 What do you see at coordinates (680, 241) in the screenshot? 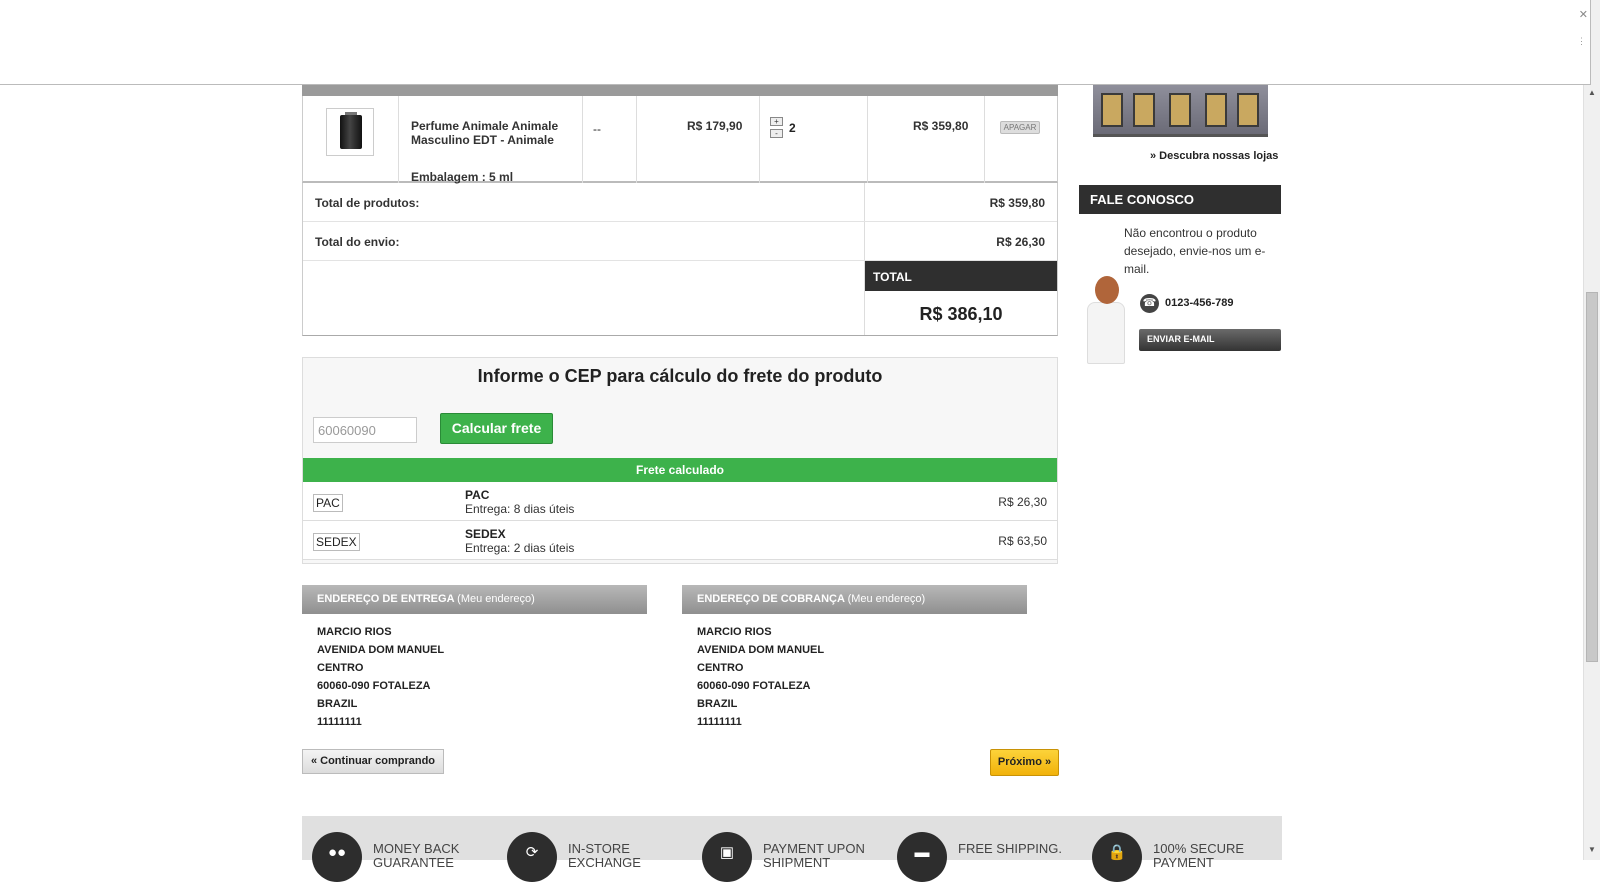
I see `shipping-total-row: Total do envio: R$ 26,30` at bounding box center [680, 241].